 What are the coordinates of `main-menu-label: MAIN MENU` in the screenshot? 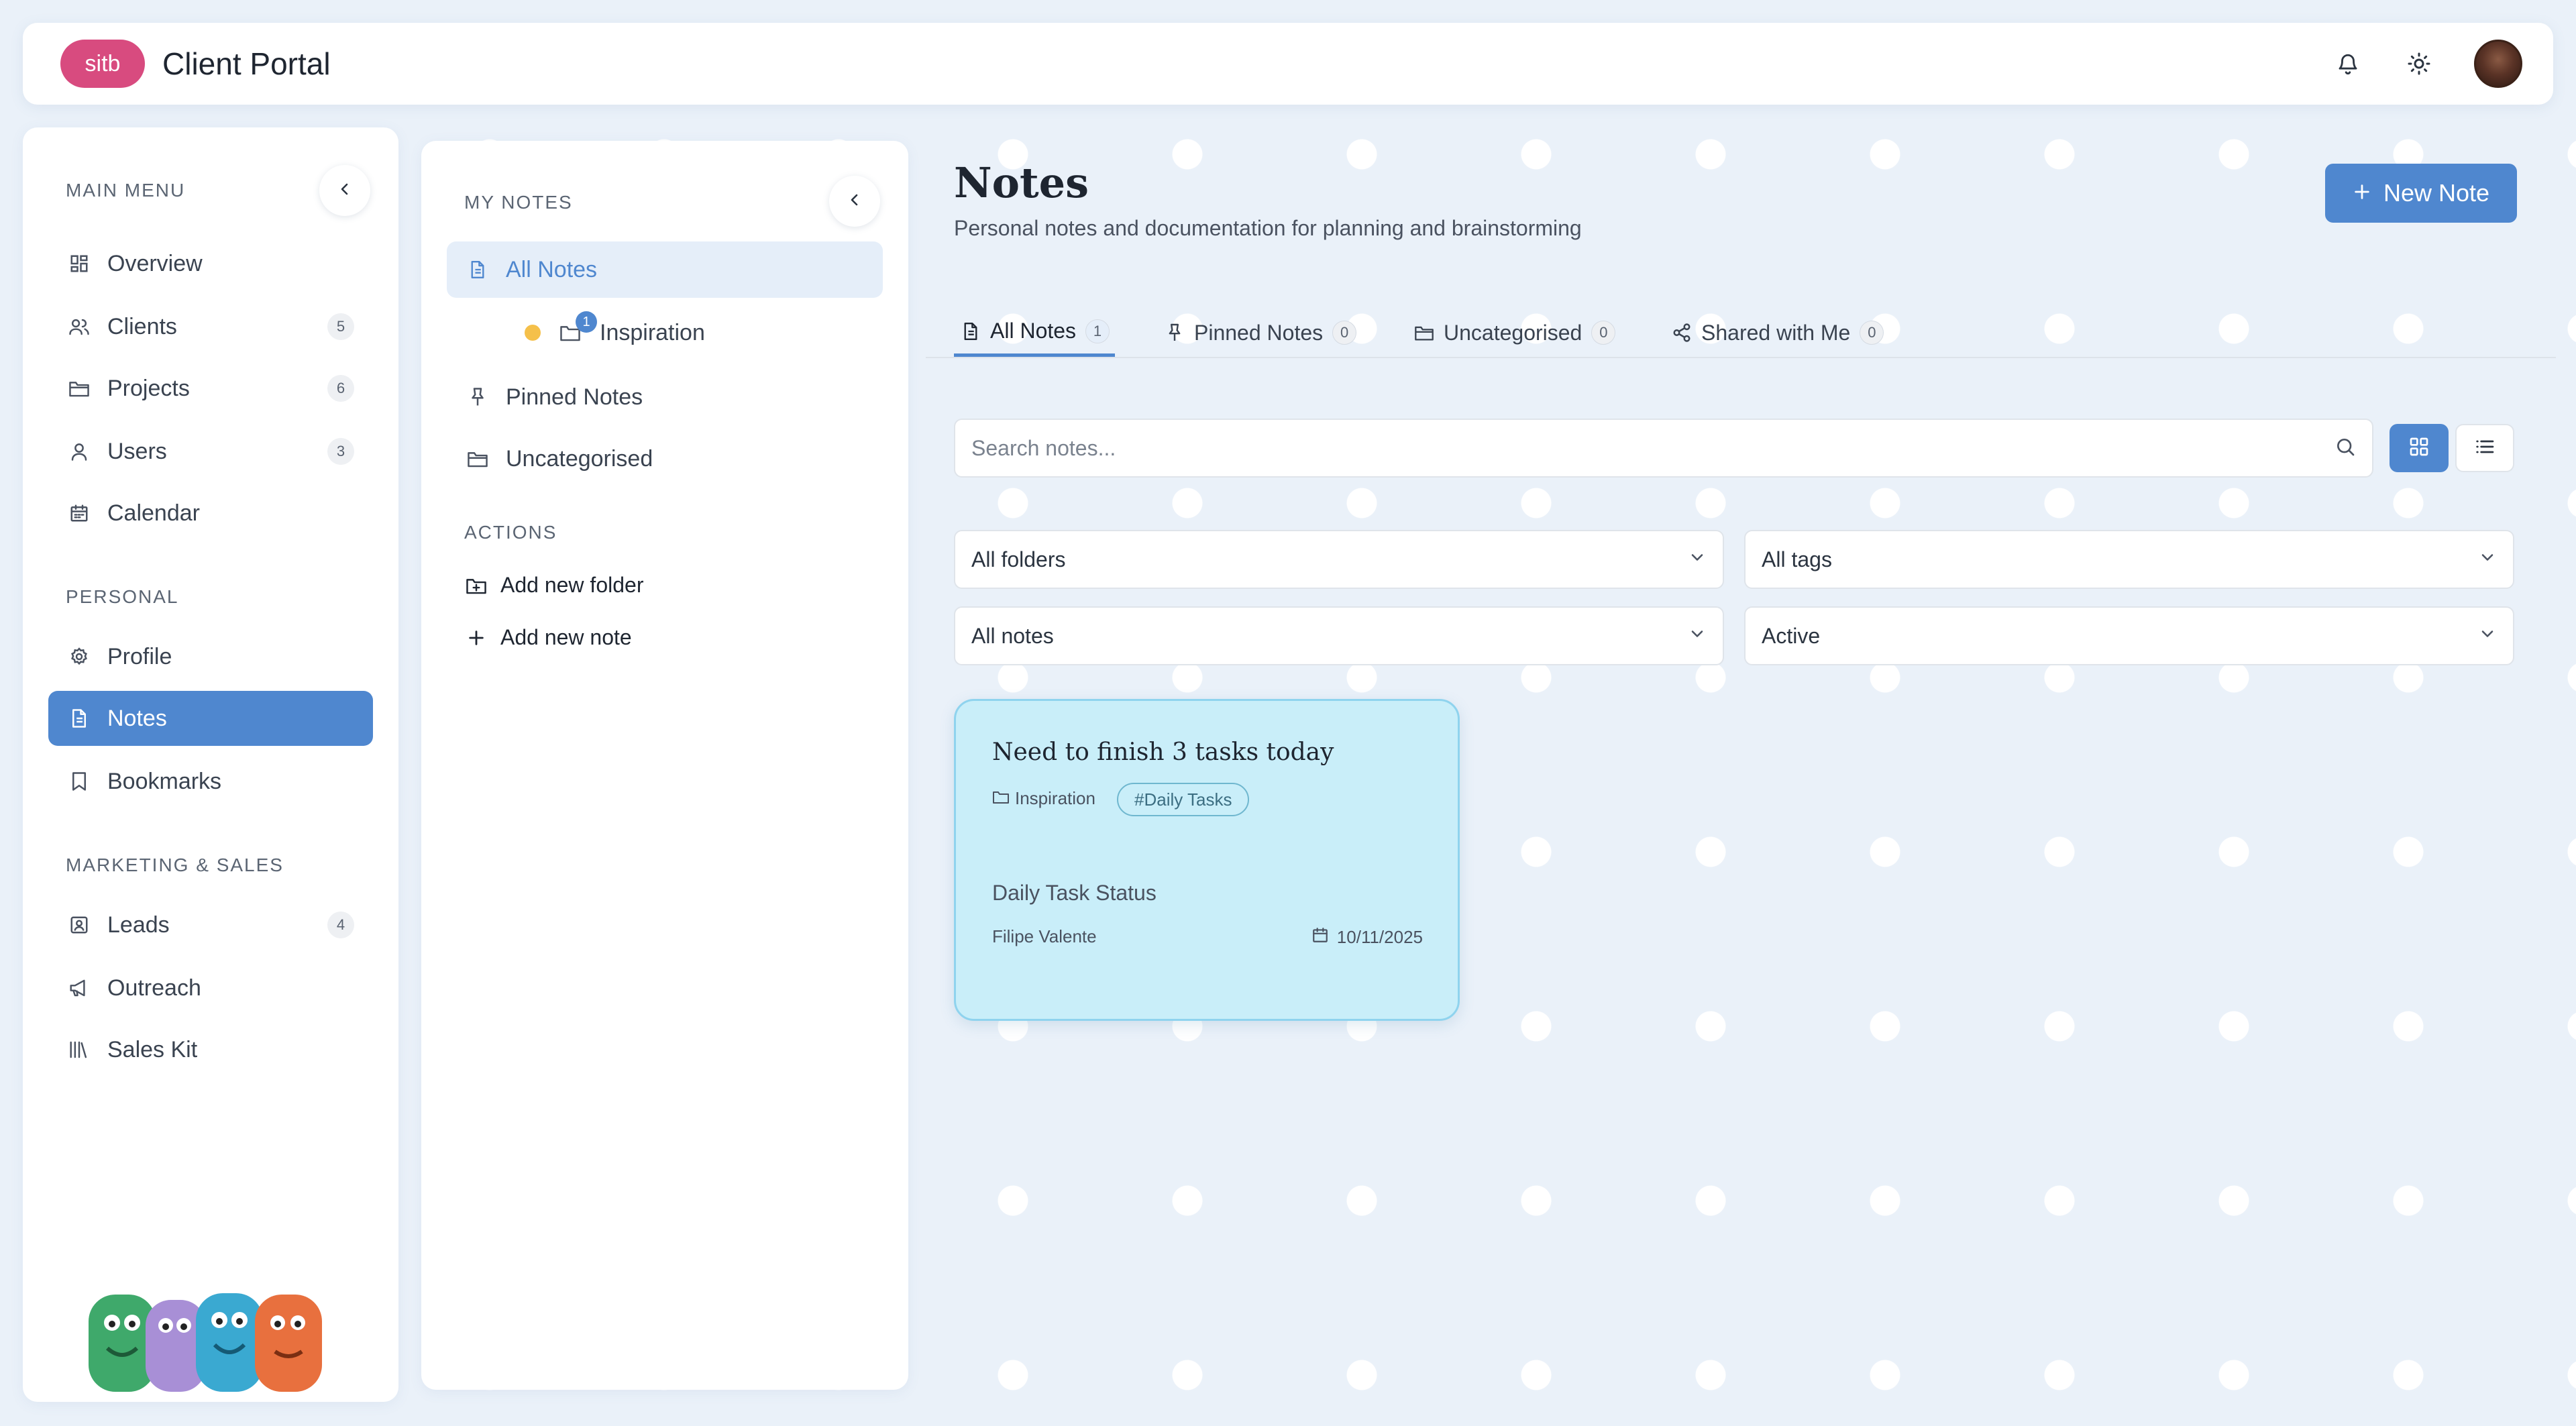 It's located at (126, 190).